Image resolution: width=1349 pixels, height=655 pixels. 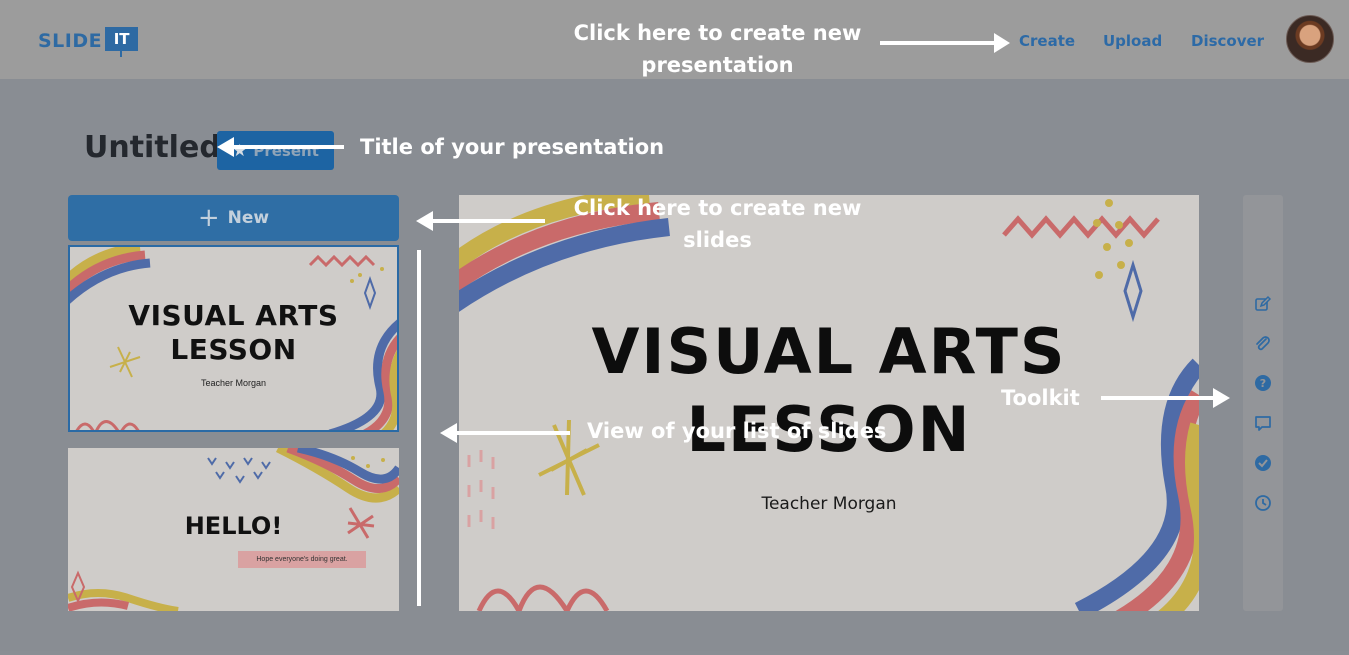 I want to click on annotation-toolkit: Toolkit, so click(x=1040, y=398).